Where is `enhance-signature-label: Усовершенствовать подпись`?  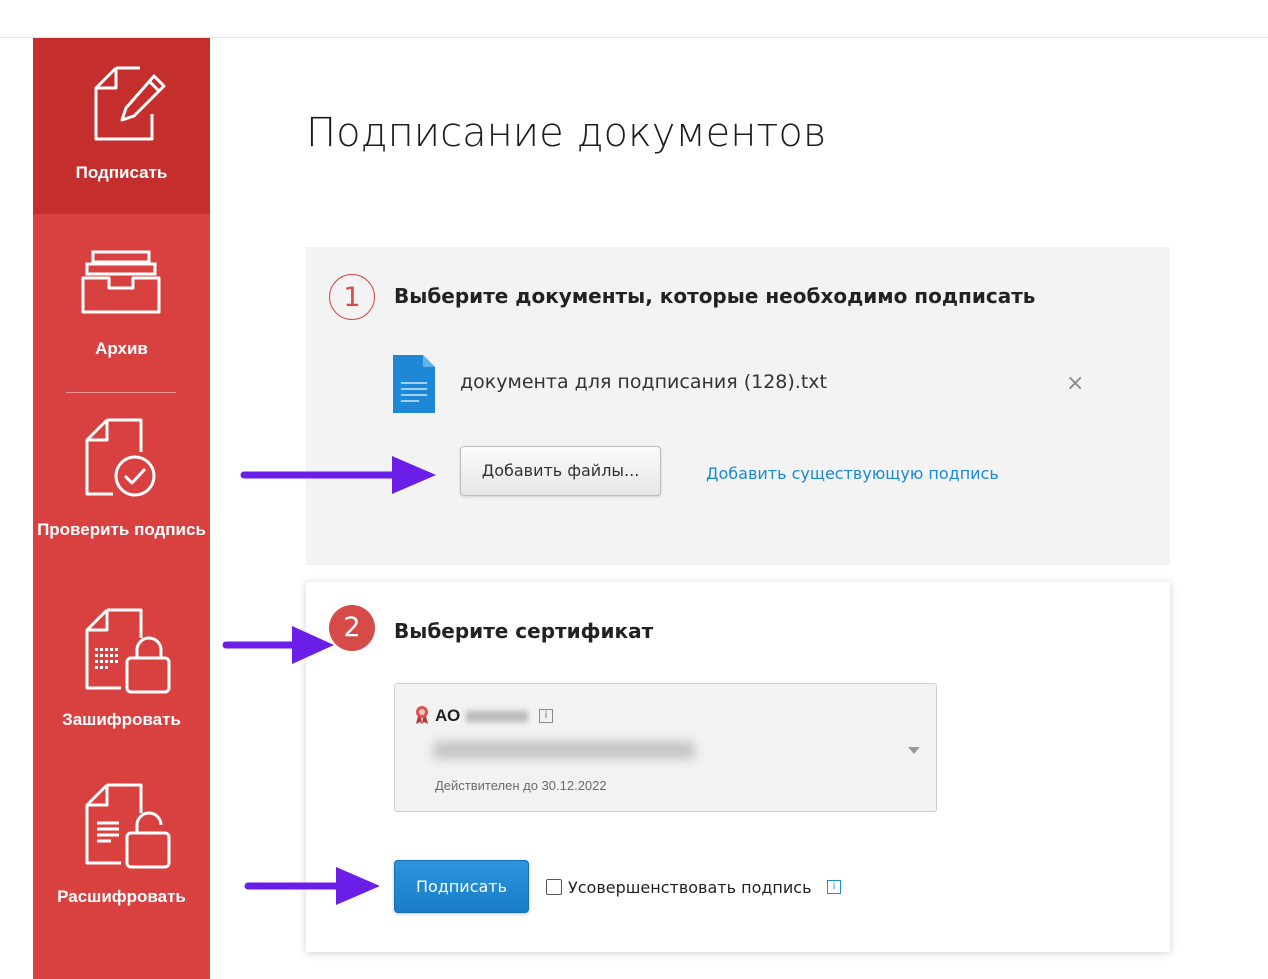 enhance-signature-label: Усовершенствовать подпись is located at coordinates (690, 887).